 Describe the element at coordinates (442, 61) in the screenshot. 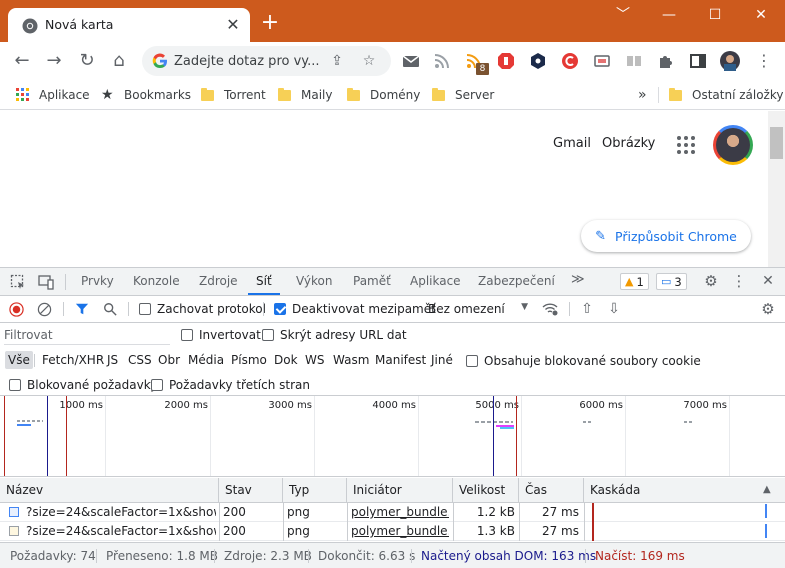

I see `feed-extension-icon` at that location.